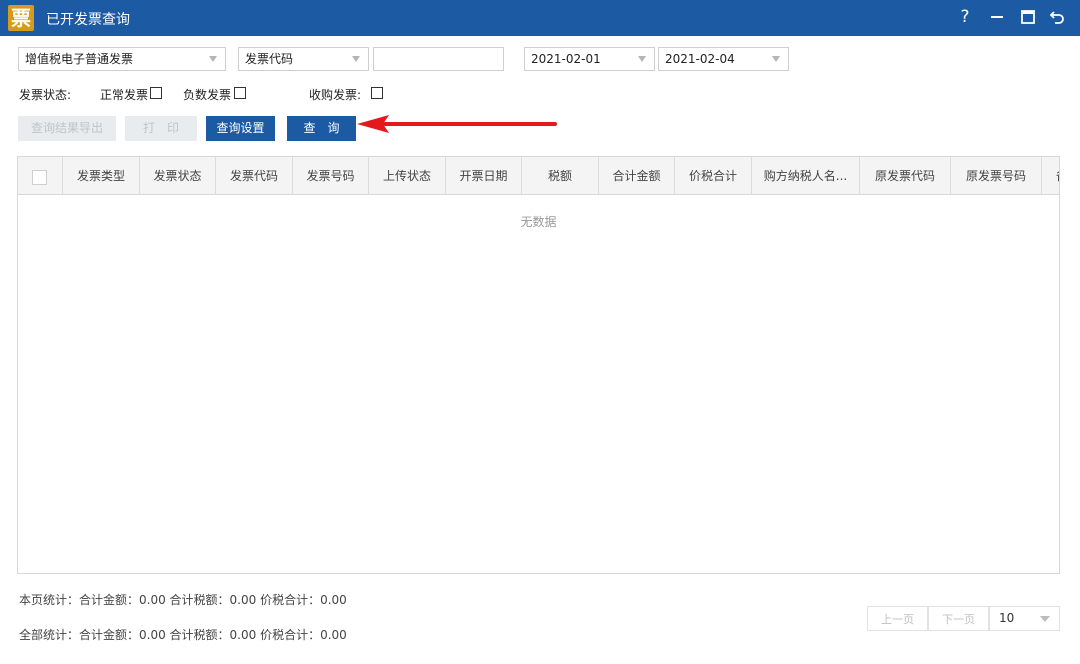  What do you see at coordinates (303, 59) in the screenshot?
I see `search-field-select: 发票代码` at bounding box center [303, 59].